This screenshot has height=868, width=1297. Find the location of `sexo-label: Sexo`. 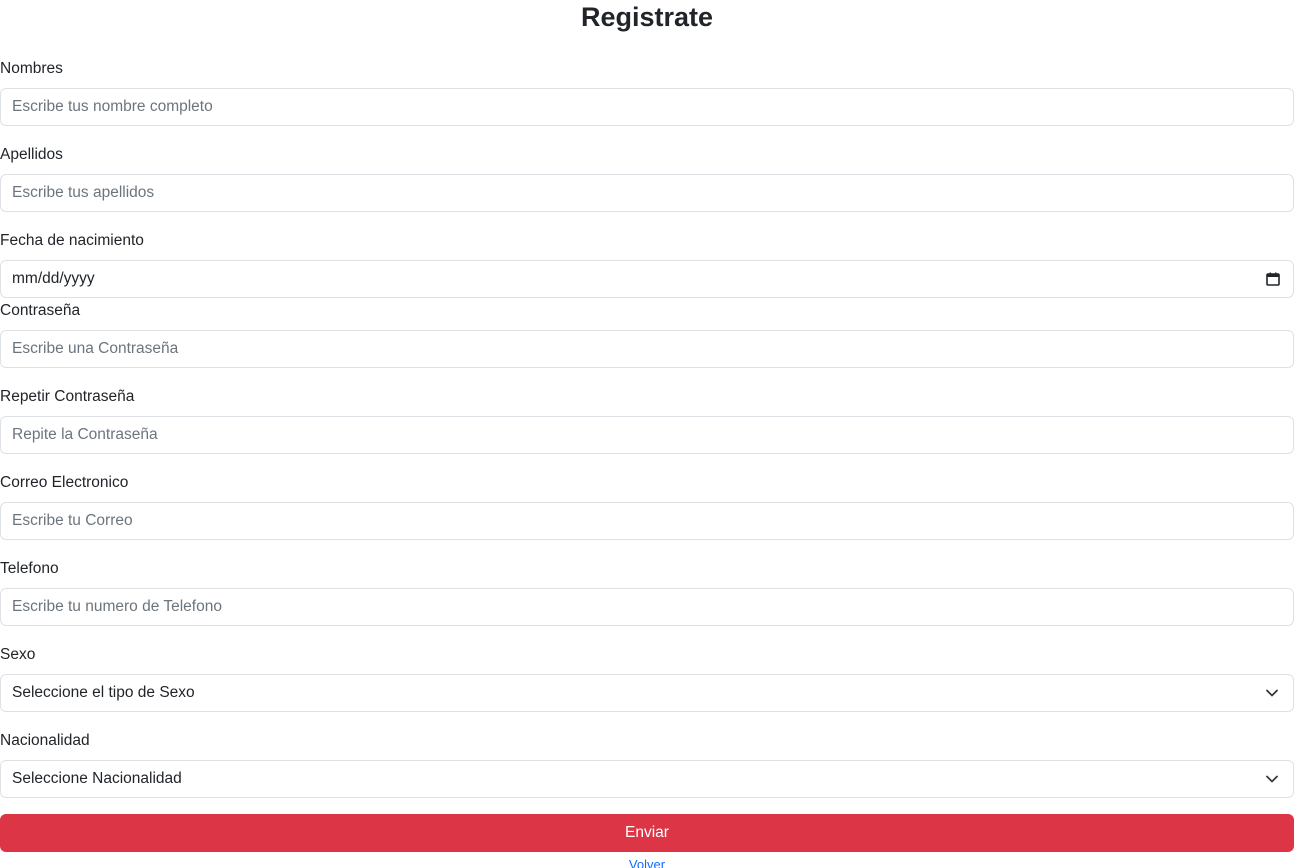

sexo-label: Sexo is located at coordinates (18, 654).